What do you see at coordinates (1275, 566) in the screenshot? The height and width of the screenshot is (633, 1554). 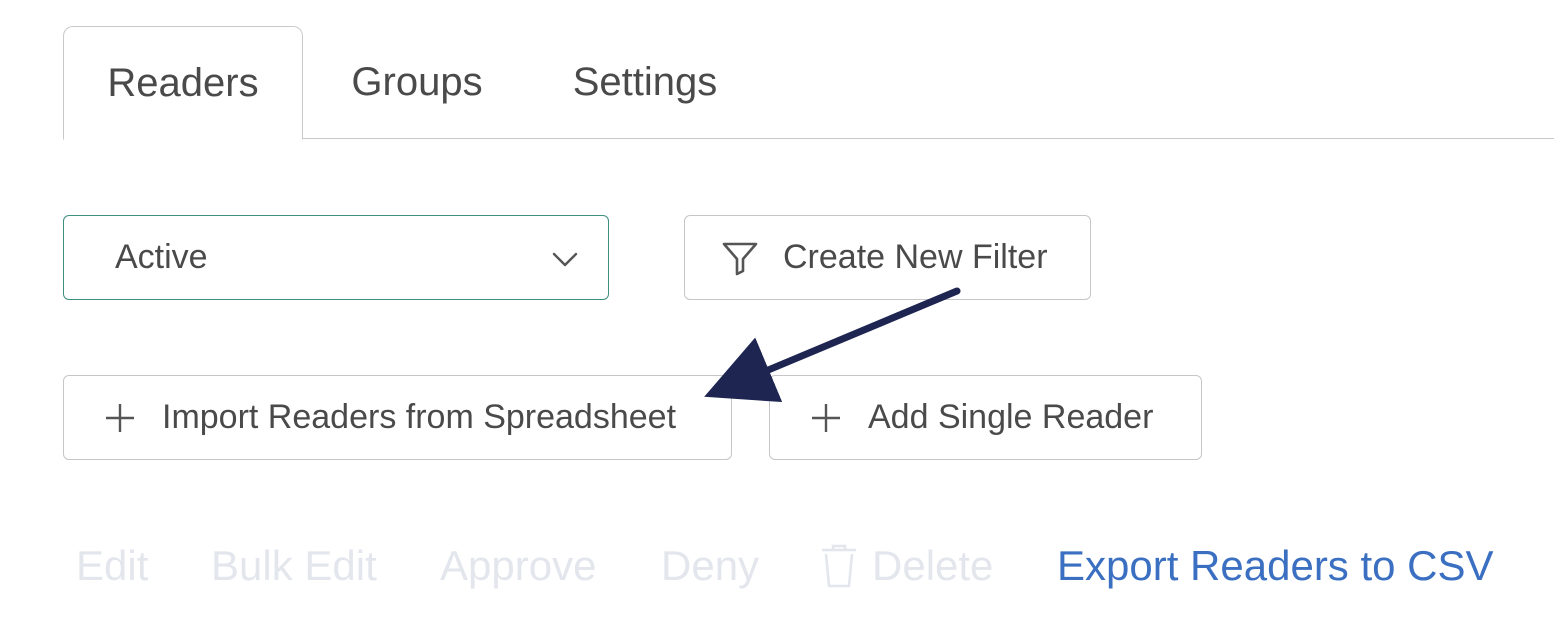 I see `export-readers-csv-link: Export Readers to CSV` at bounding box center [1275, 566].